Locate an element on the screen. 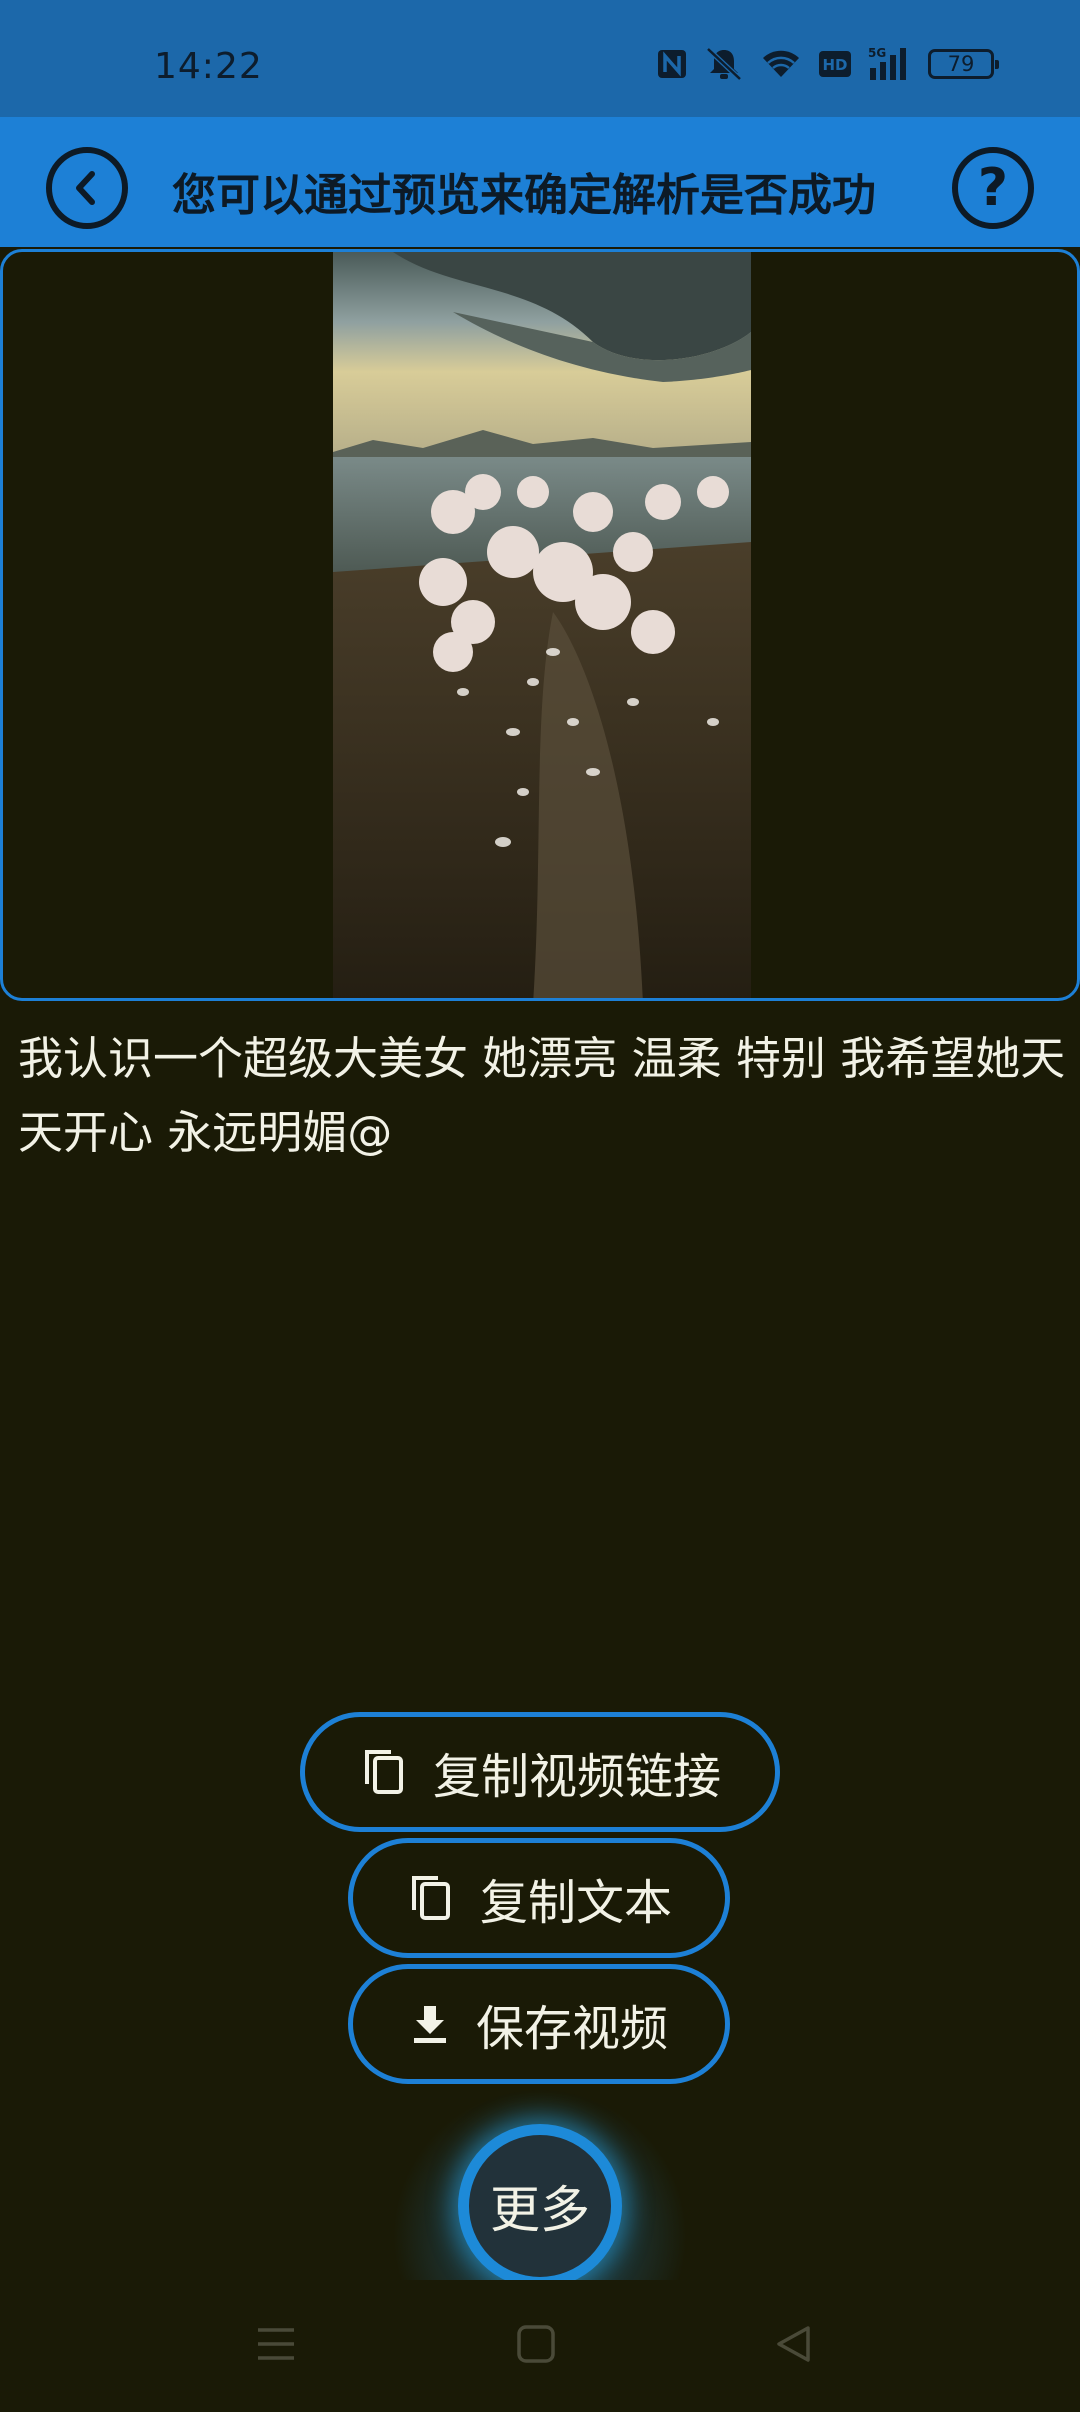 The image size is (1080, 2412). video-thumbnail is located at coordinates (542, 626).